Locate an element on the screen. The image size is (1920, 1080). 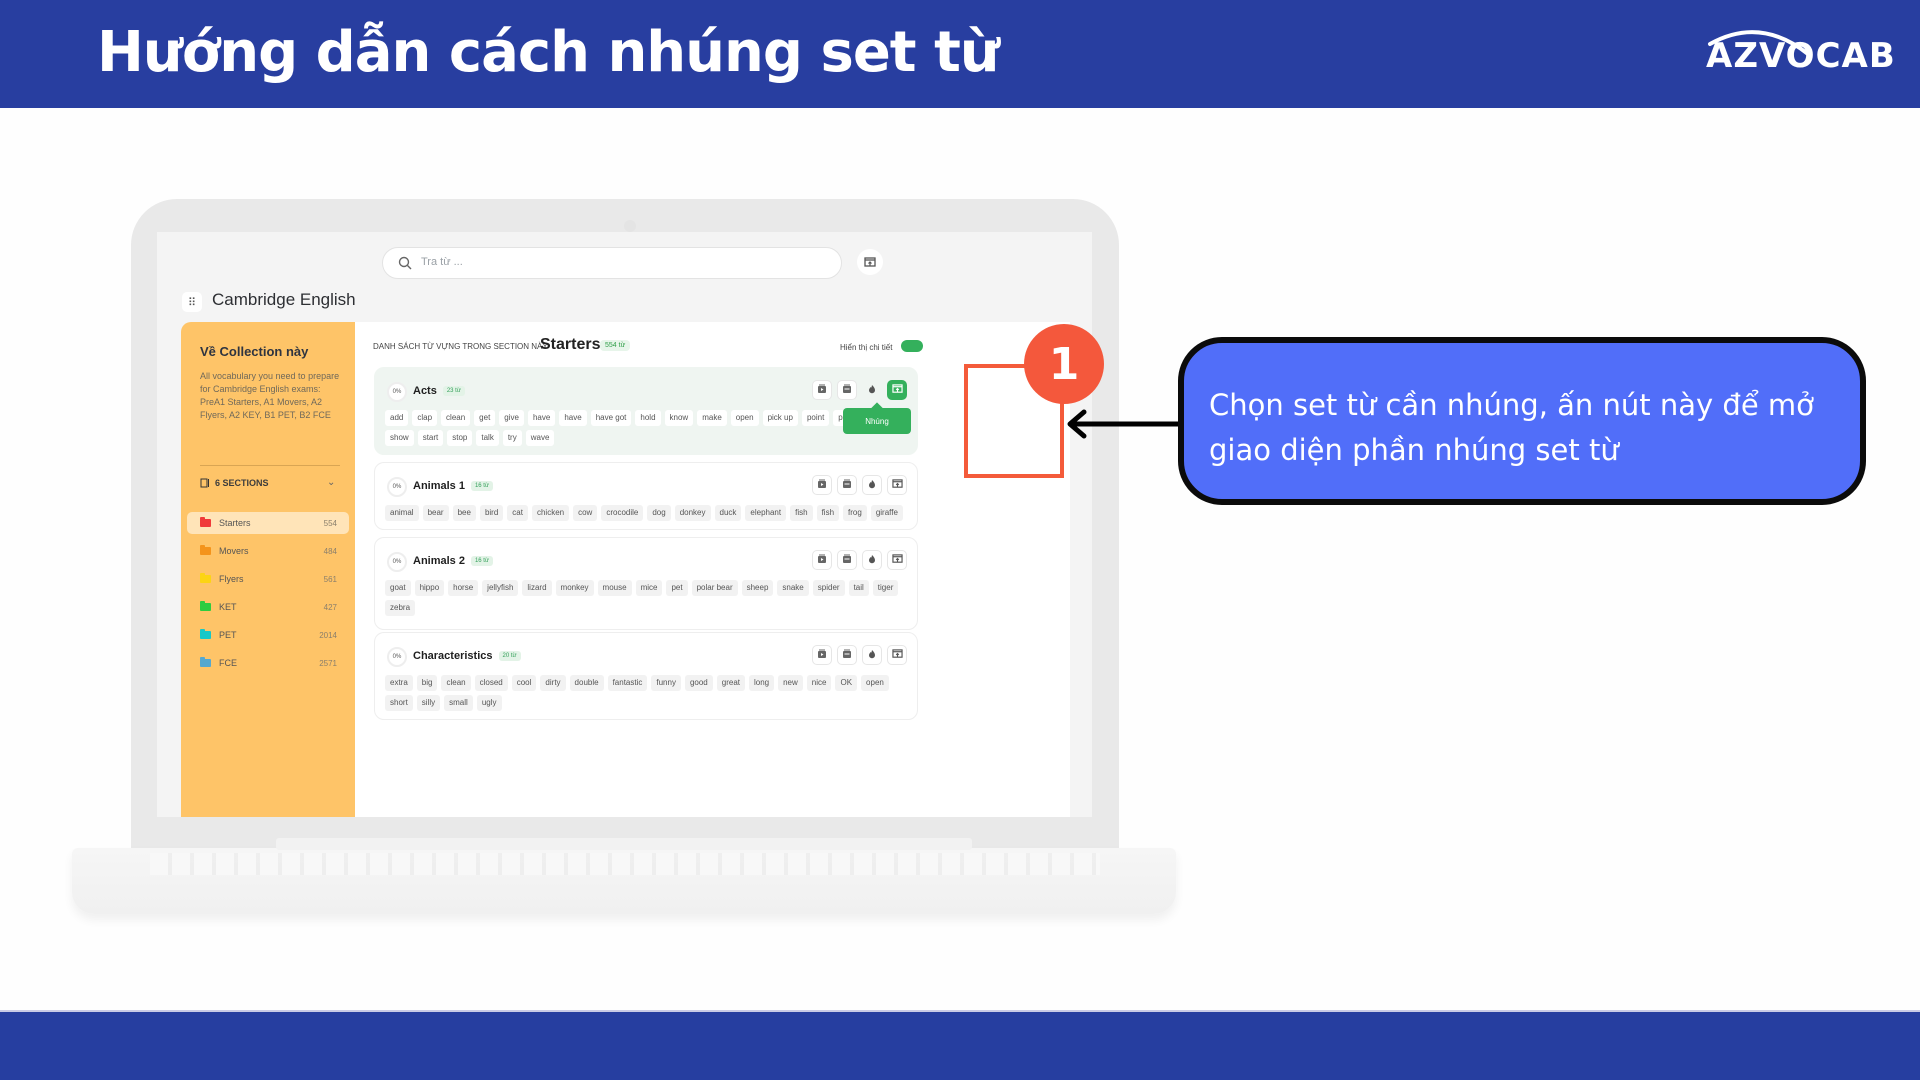
word-chip: lizard is located at coordinates (537, 588).